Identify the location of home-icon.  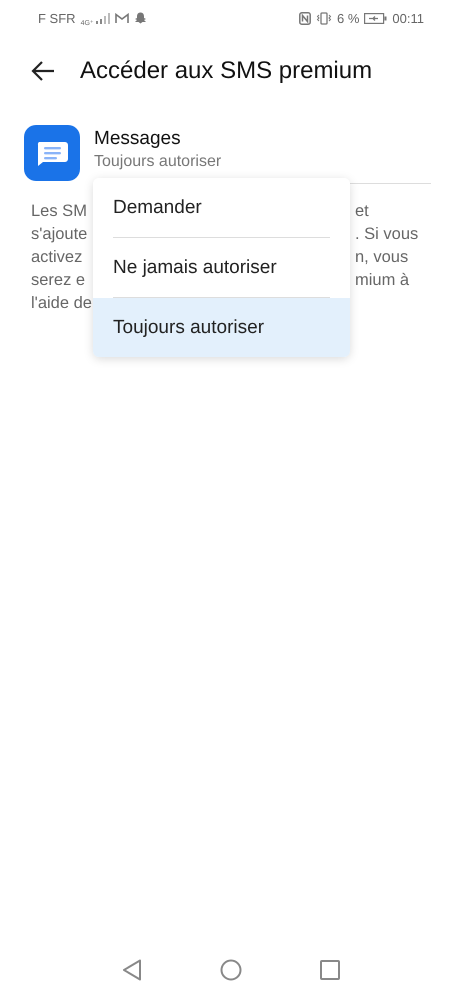
(231, 970).